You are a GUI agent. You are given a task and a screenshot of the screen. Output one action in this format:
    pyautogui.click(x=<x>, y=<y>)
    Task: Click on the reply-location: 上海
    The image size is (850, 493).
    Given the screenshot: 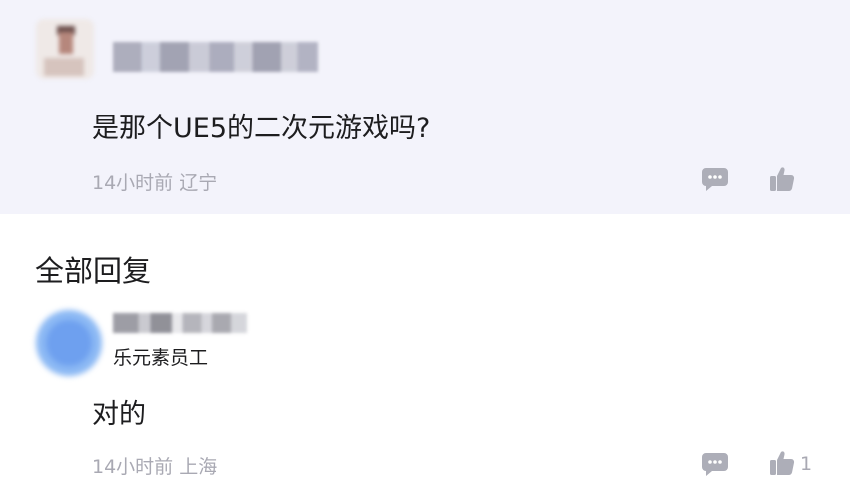 What is the action you would take?
    pyautogui.click(x=198, y=467)
    